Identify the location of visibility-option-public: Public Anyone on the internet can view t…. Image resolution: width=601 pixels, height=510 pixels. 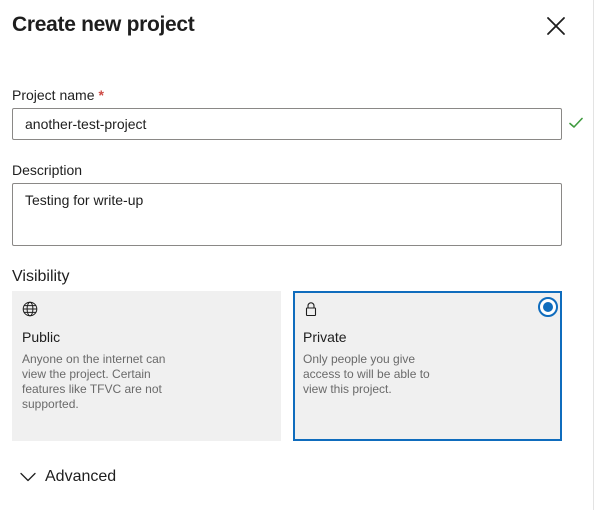
(146, 366).